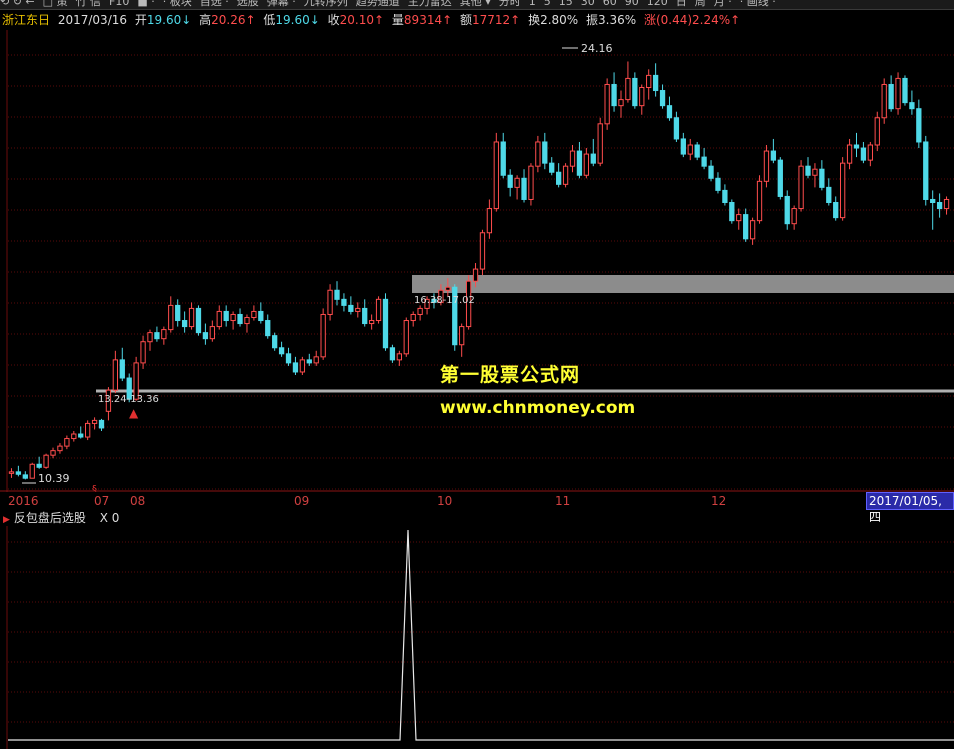  What do you see at coordinates (532, 3) in the screenshot?
I see `toolbar-item-14: 1` at bounding box center [532, 3].